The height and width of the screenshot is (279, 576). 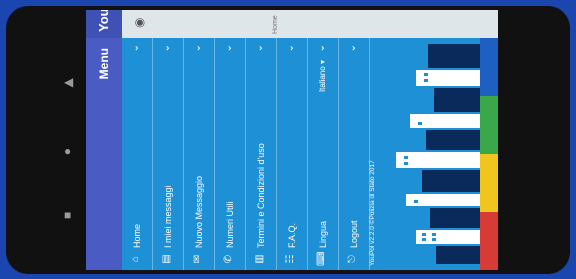 What do you see at coordinates (199, 154) in the screenshot?
I see `menu-item-new-message: ✉ Nuovo Messaggio ⌄` at bounding box center [199, 154].